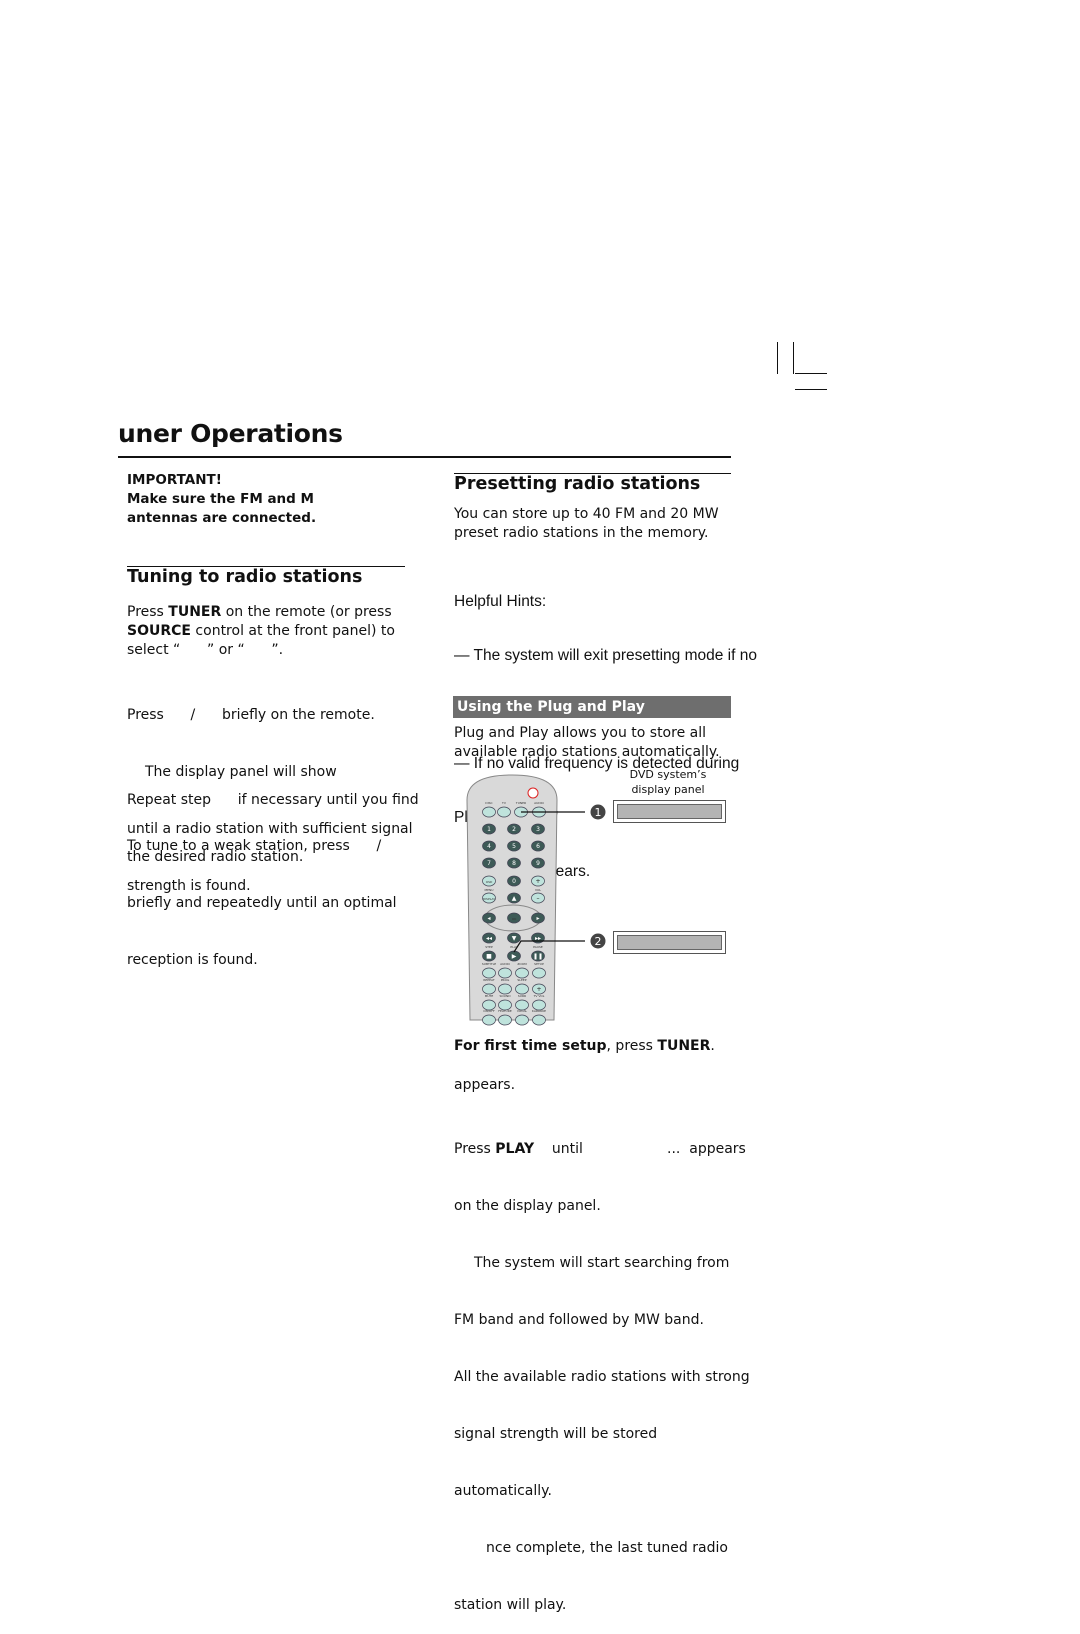  What do you see at coordinates (262, 903) in the screenshot?
I see `text: briefly and repeatedly until an optimal` at bounding box center [262, 903].